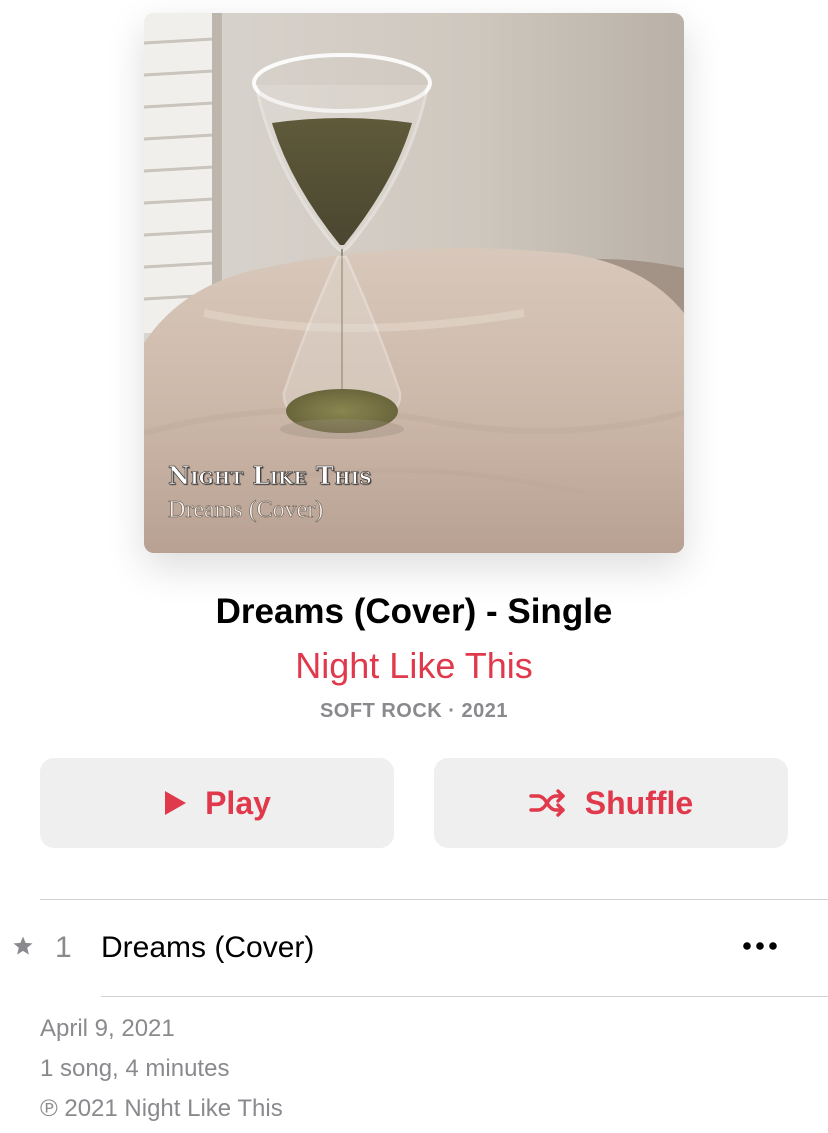 This screenshot has width=828, height=1133. I want to click on shuffle-button: Shuffle, so click(611, 803).